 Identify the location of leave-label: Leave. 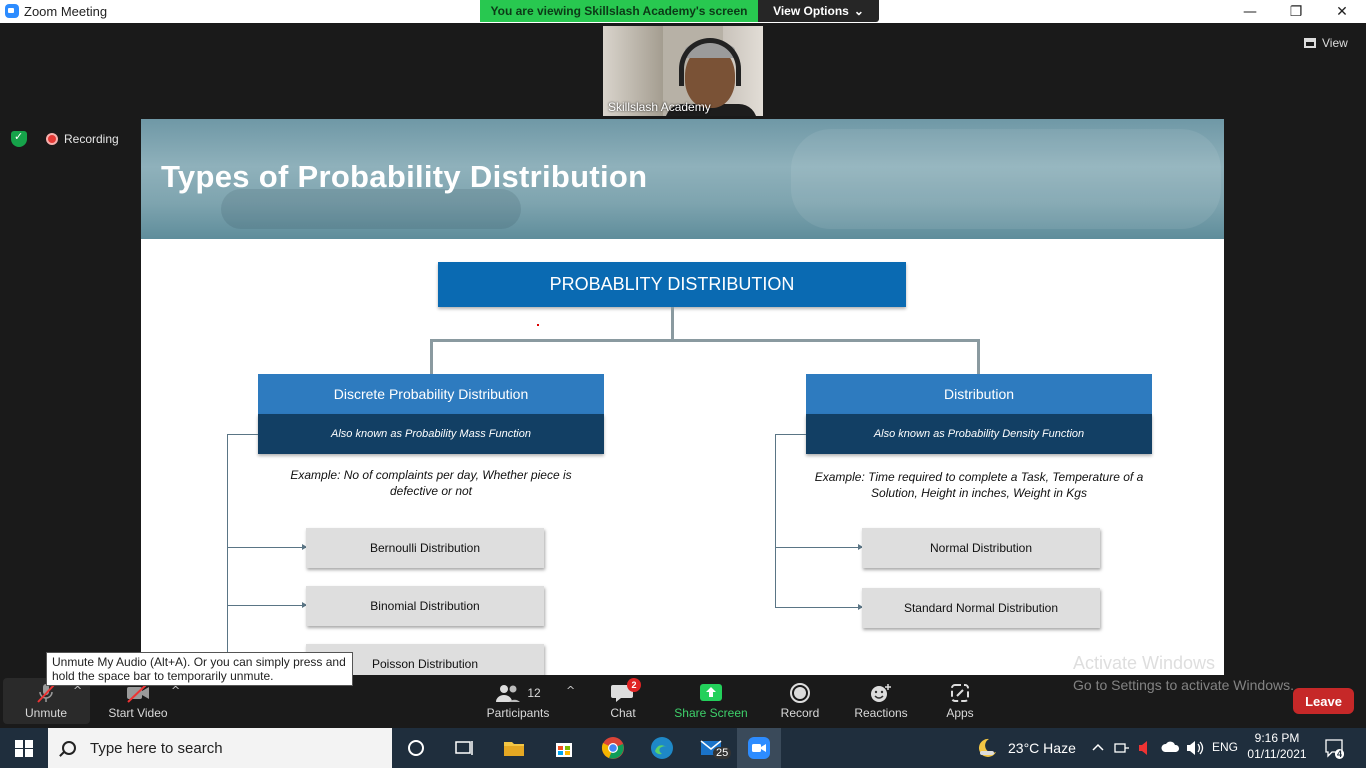
(1323, 701).